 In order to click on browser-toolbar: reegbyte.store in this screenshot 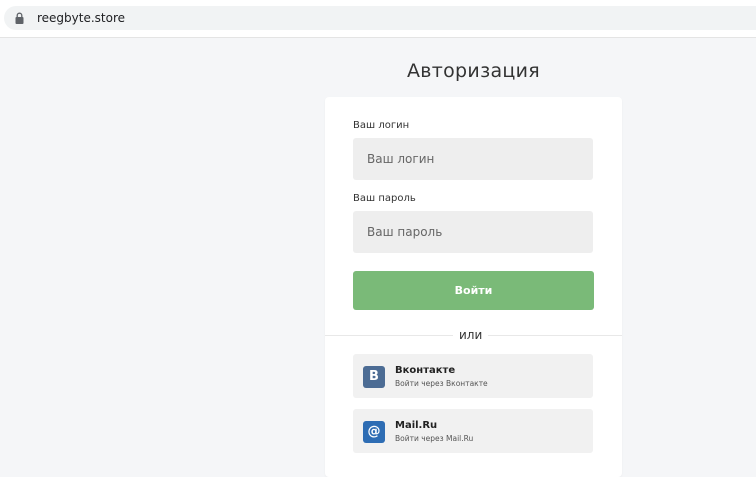, I will do `click(378, 19)`.